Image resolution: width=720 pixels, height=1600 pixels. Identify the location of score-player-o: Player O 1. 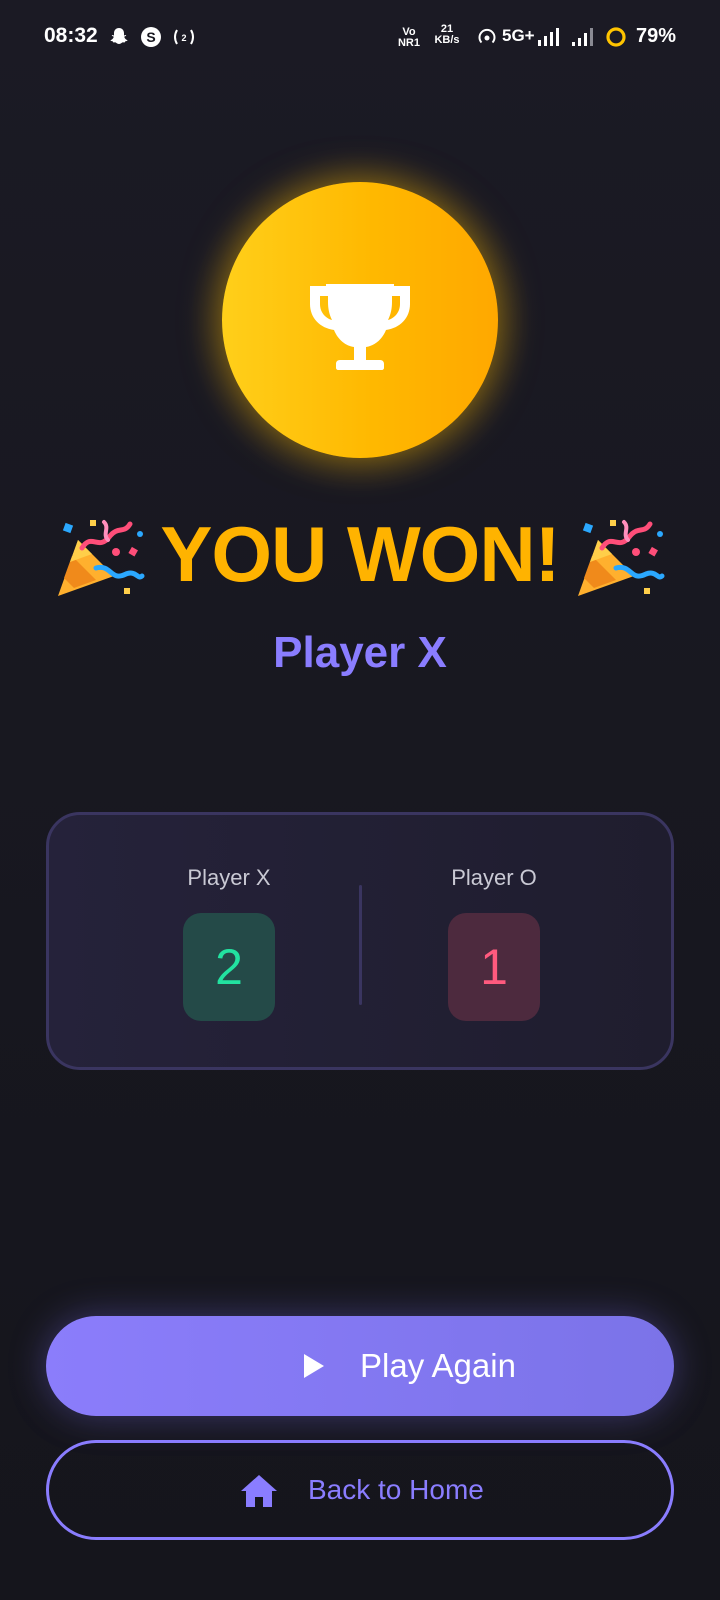
(494, 941).